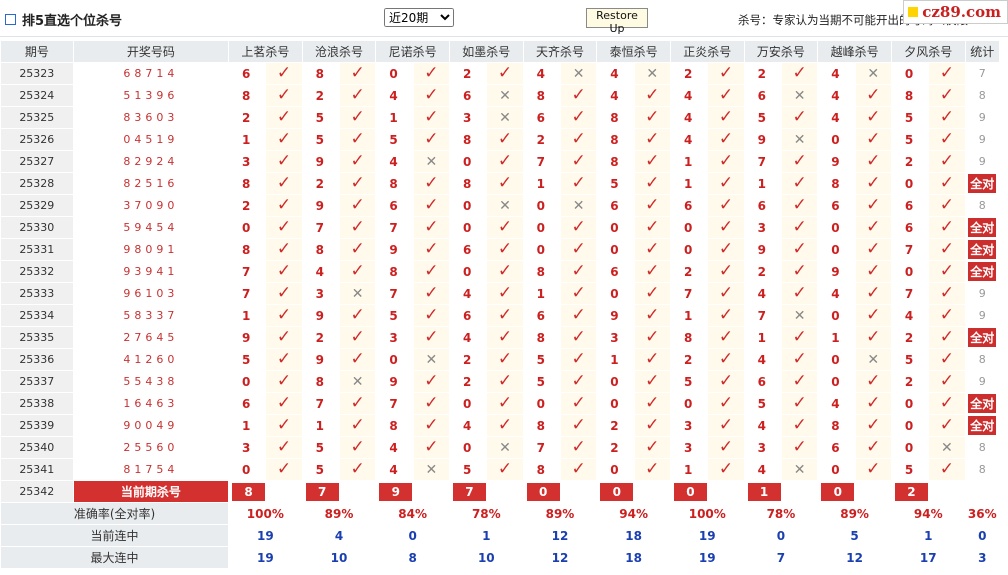  Describe the element at coordinates (265, 535) in the screenshot. I see `summary-value: 19` at that location.